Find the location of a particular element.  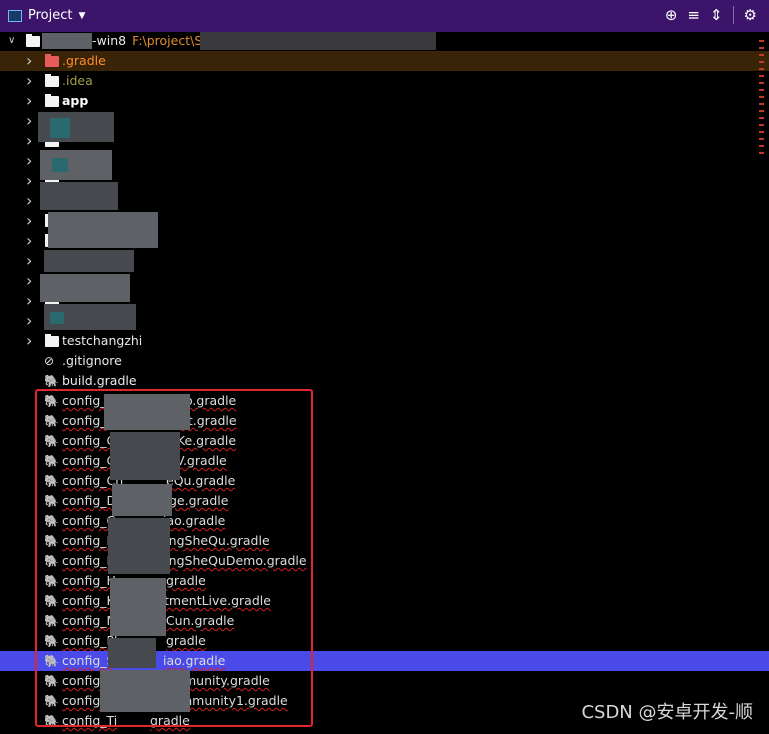

project-view-selector: Project ▼ is located at coordinates (46, 15).